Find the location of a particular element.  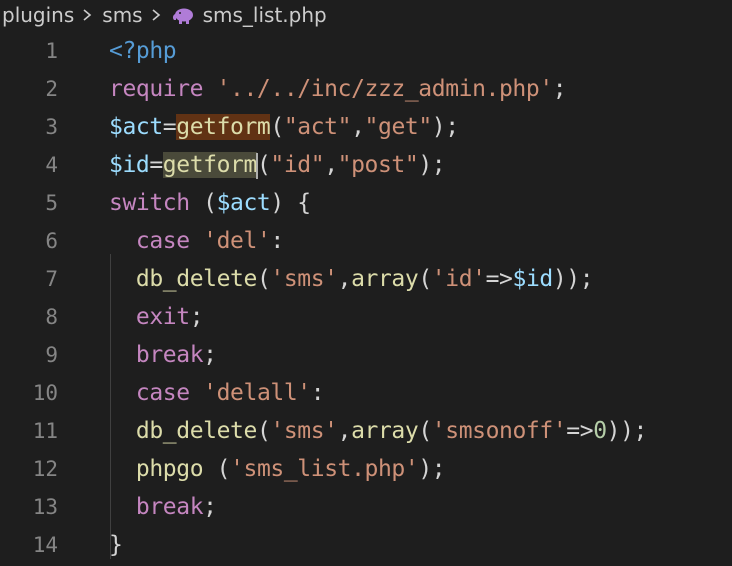

line-code: $id=getform("id","post"); is located at coordinates (277, 165).